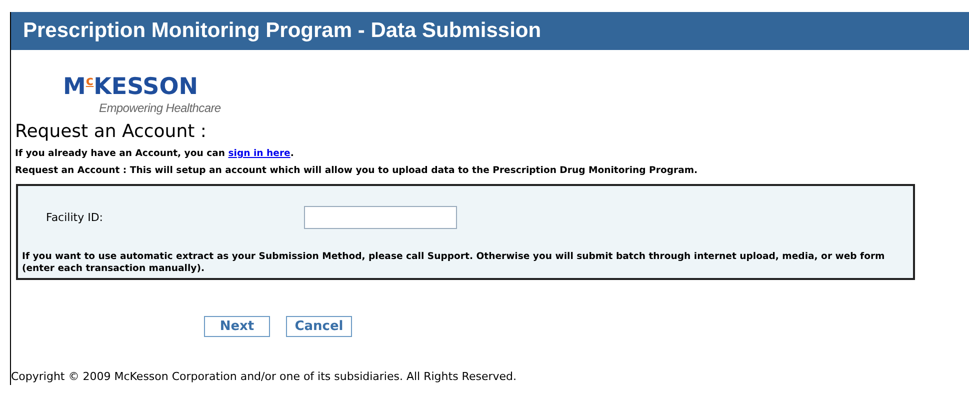 Image resolution: width=969 pixels, height=402 pixels. I want to click on intro-text: Request an Account : This will setup an account which will allow you to upload data to the Prescription Drug Monitoring Program., so click(356, 170).